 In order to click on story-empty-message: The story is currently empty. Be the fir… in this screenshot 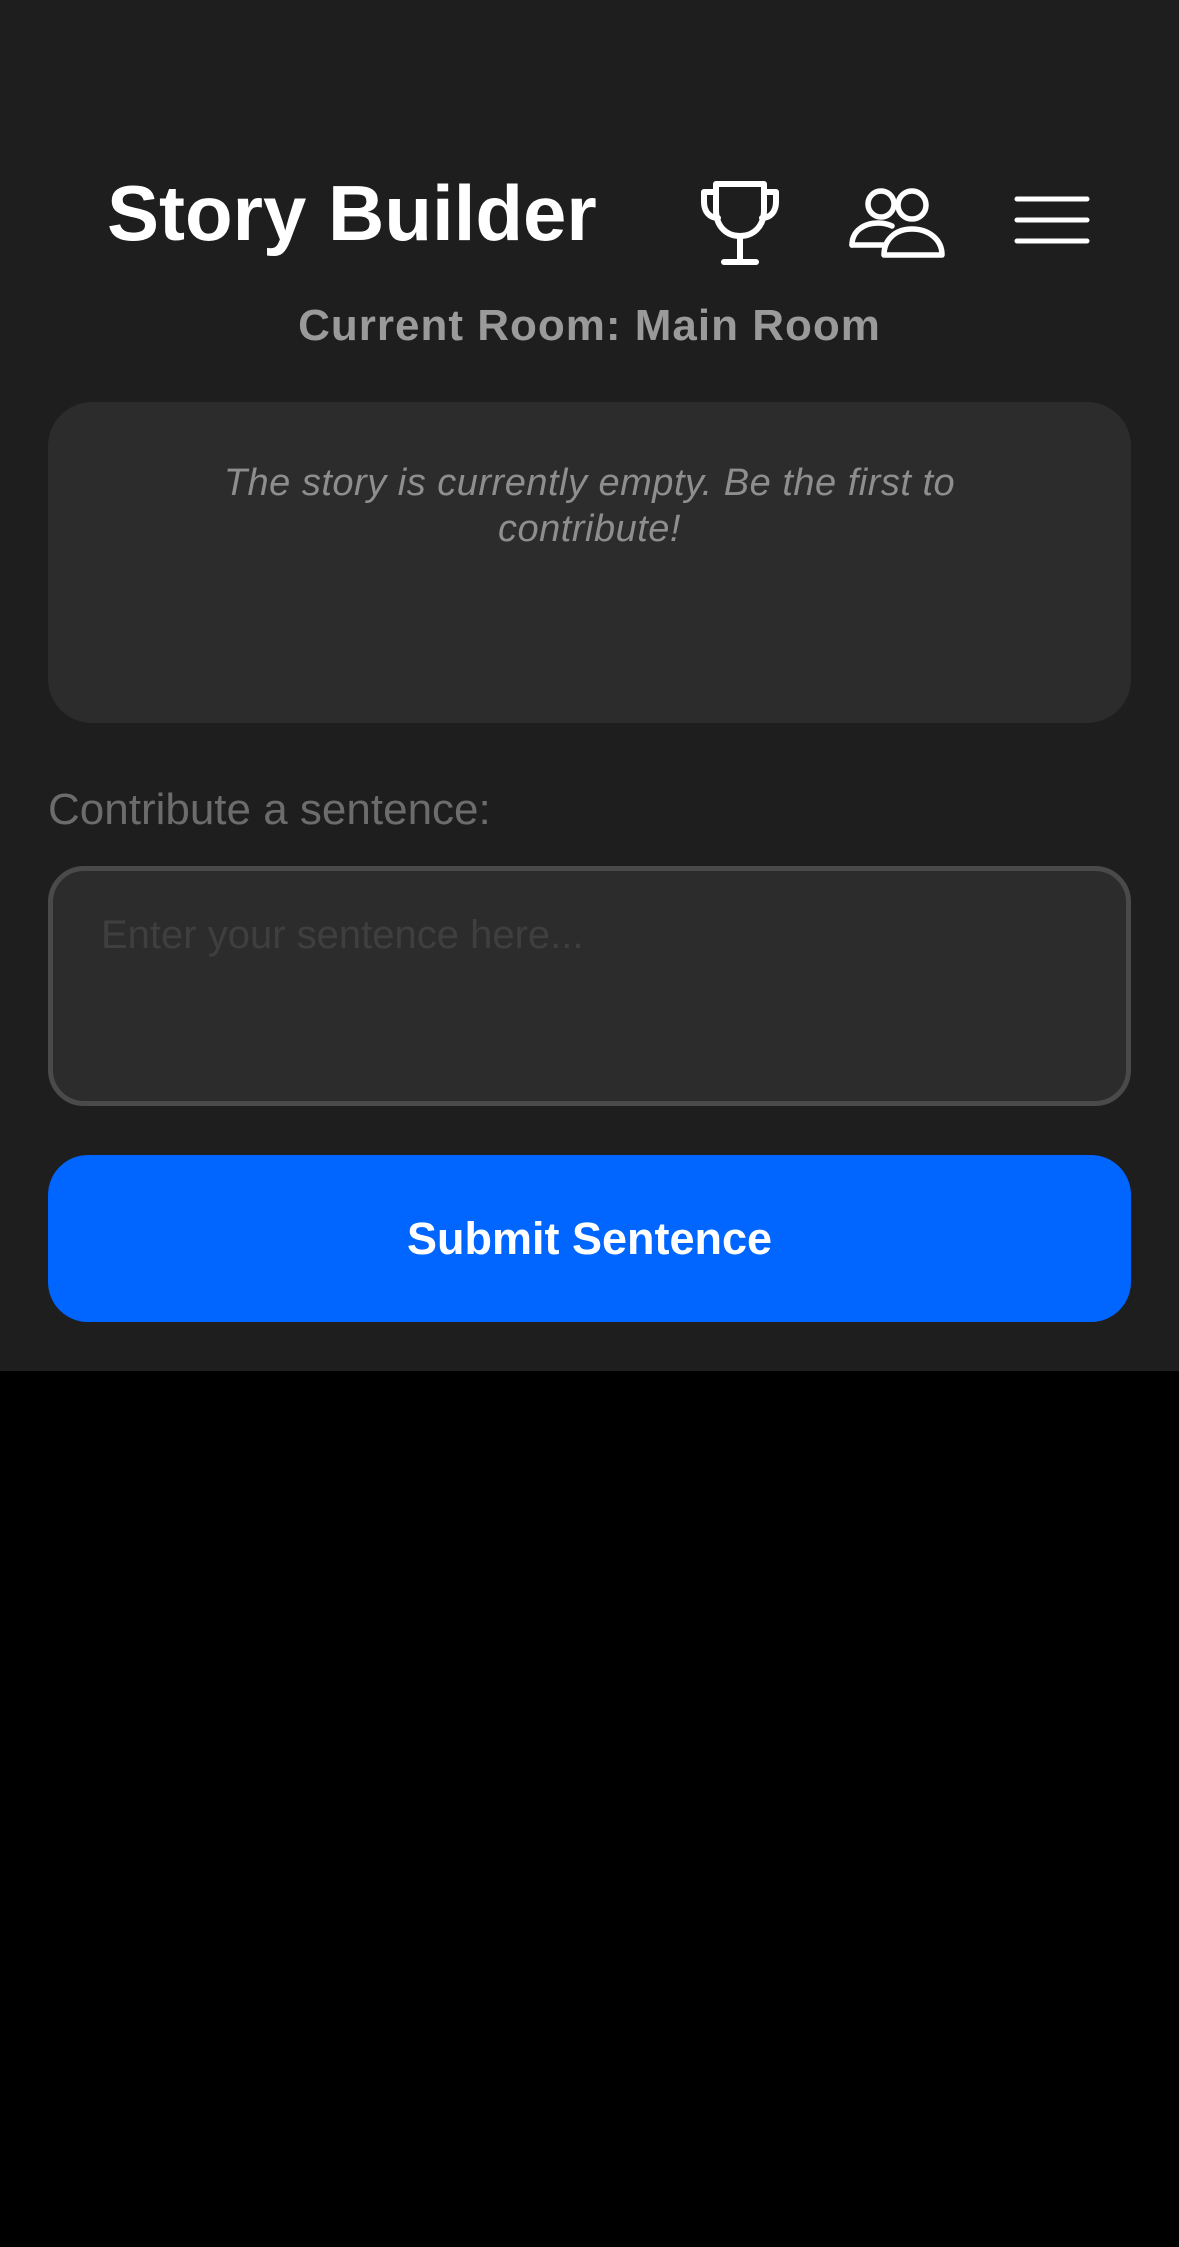, I will do `click(589, 506)`.